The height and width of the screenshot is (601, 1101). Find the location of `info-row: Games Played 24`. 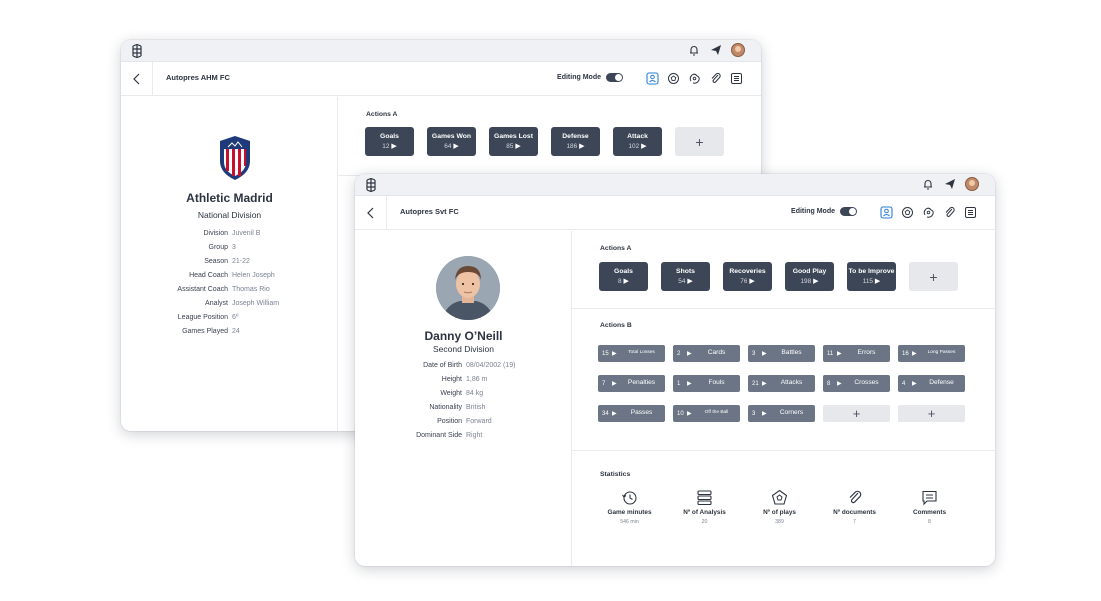

info-row: Games Played 24 is located at coordinates (229, 331).